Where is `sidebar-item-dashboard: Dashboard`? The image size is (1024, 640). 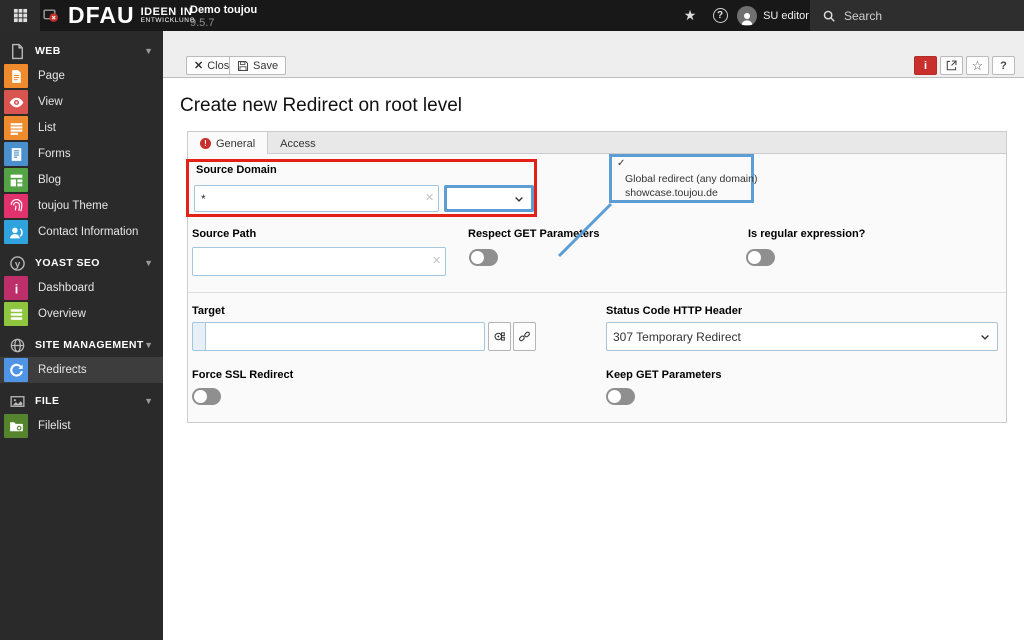
sidebar-item-dashboard: Dashboard is located at coordinates (81, 288).